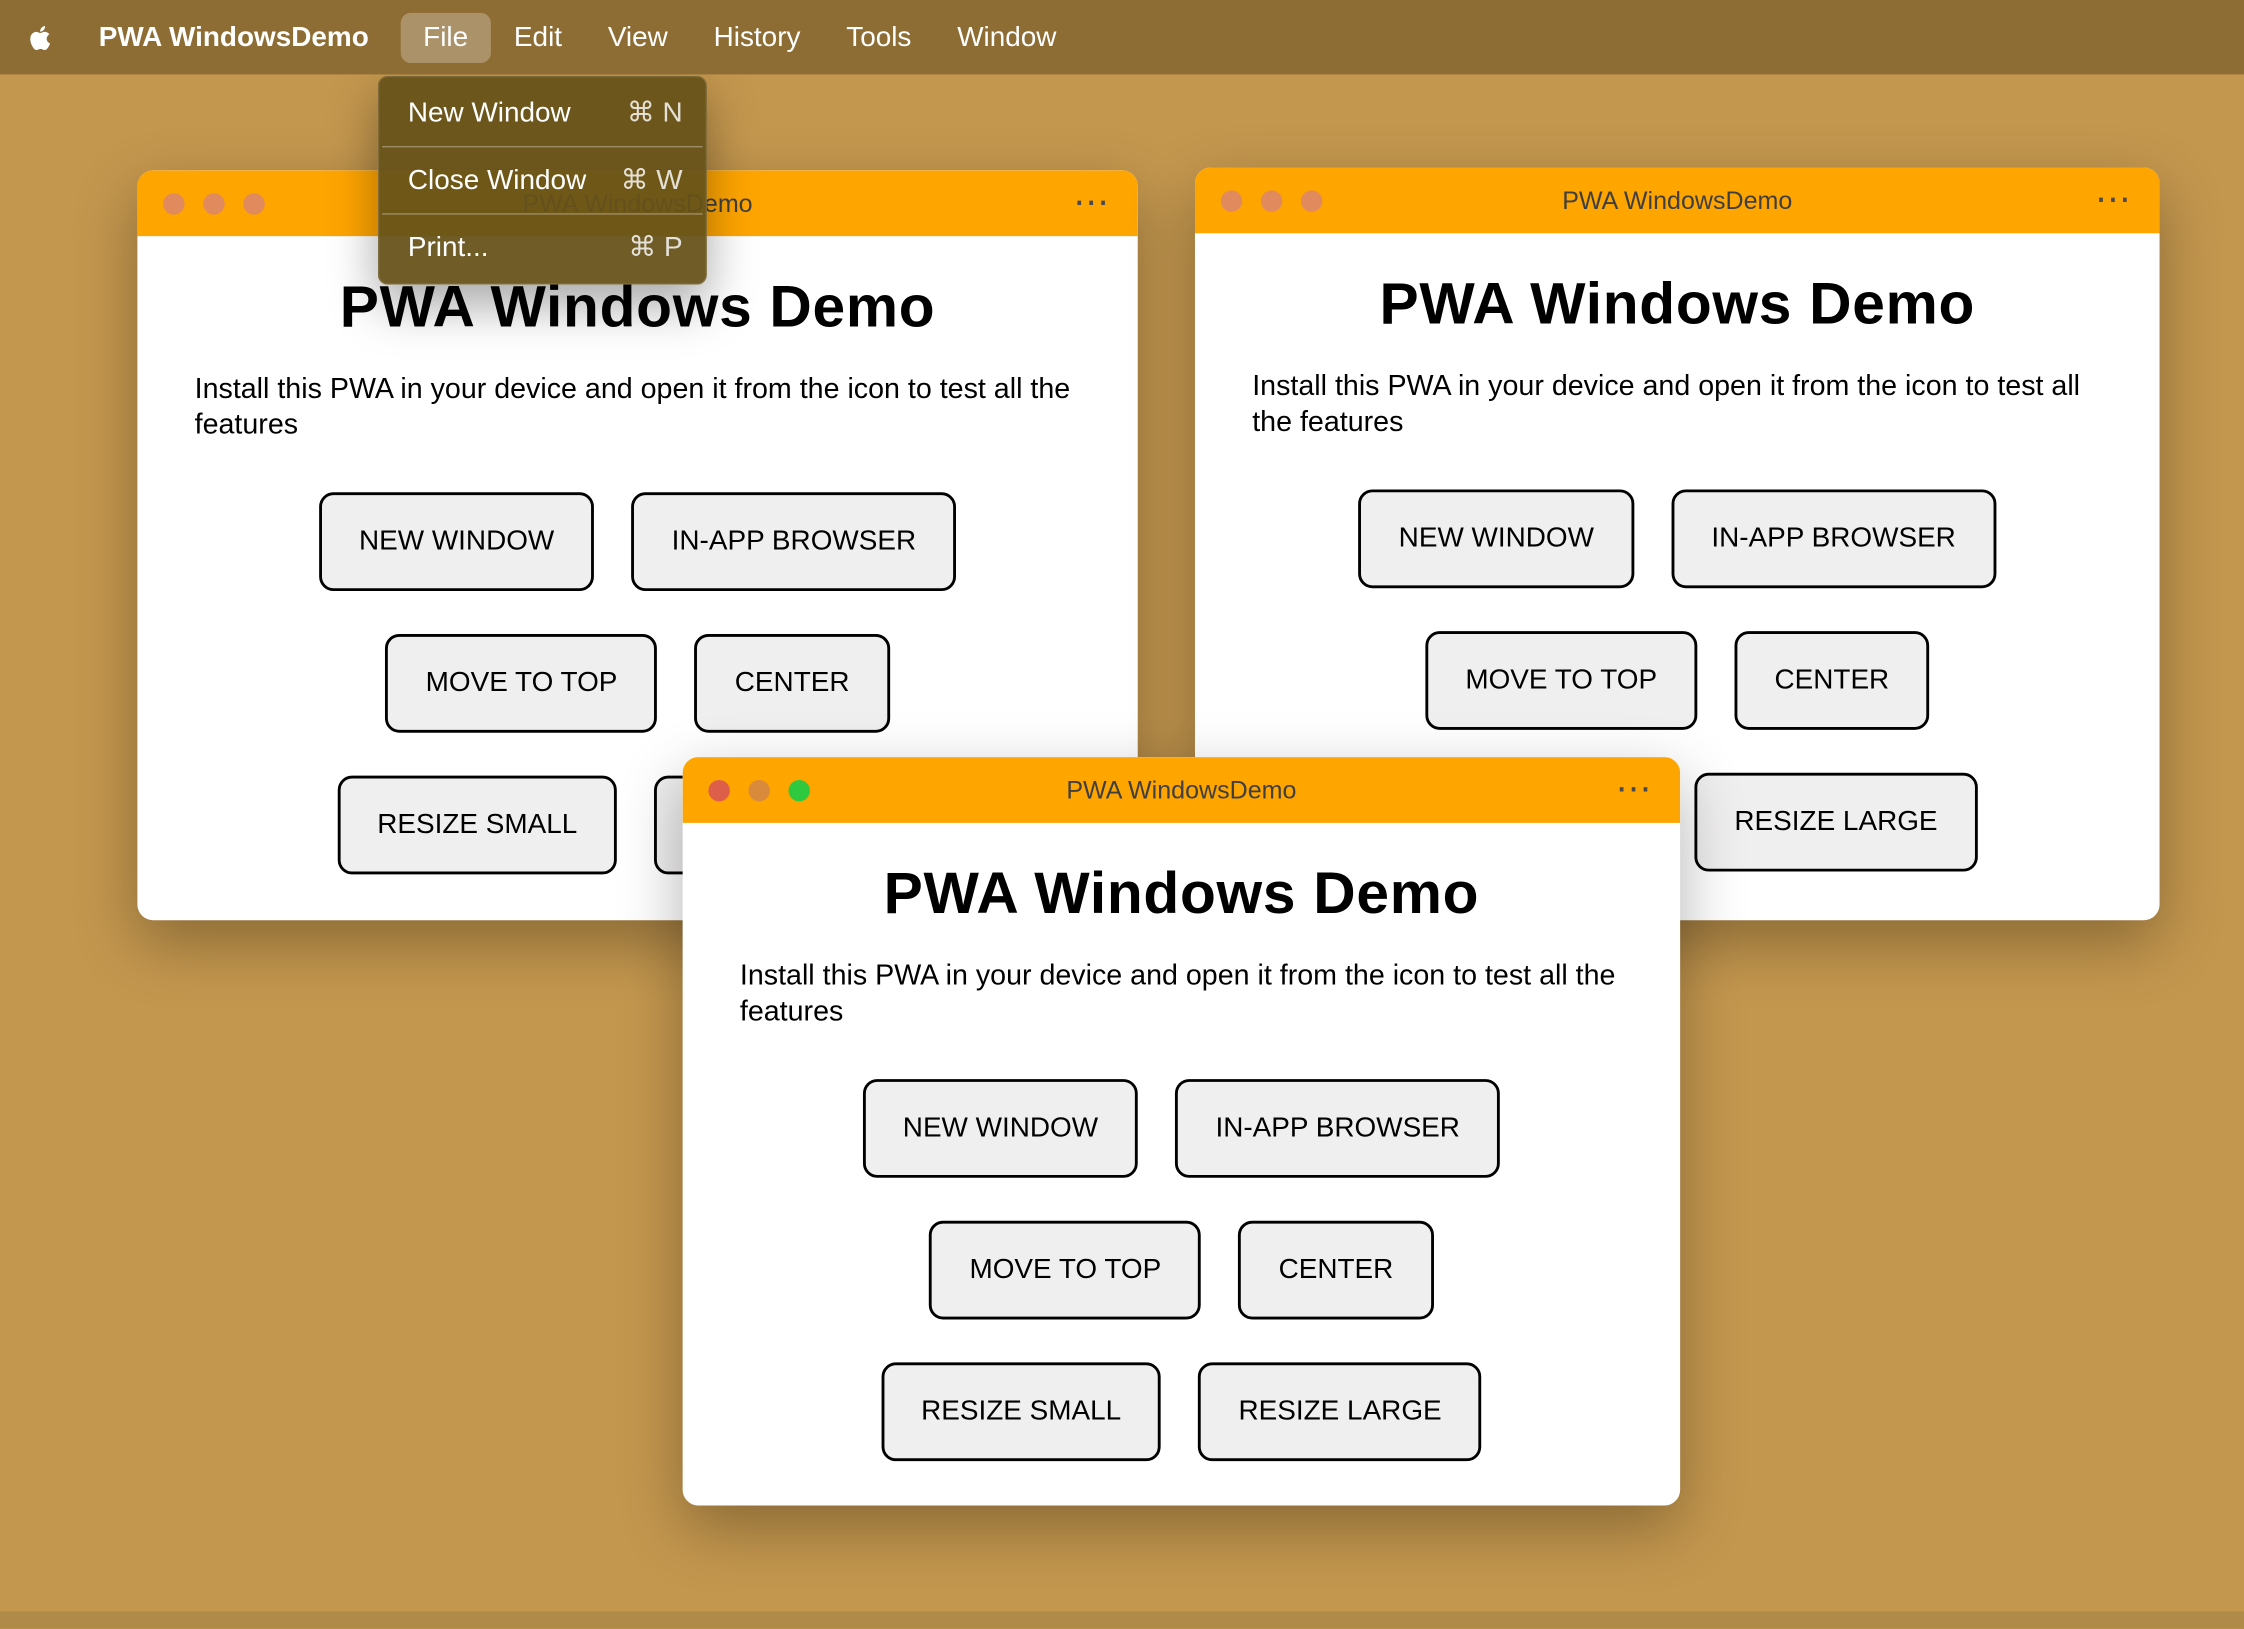 This screenshot has width=2244, height=1629. What do you see at coordinates (489, 112) in the screenshot?
I see `menu-item-label: New Window` at bounding box center [489, 112].